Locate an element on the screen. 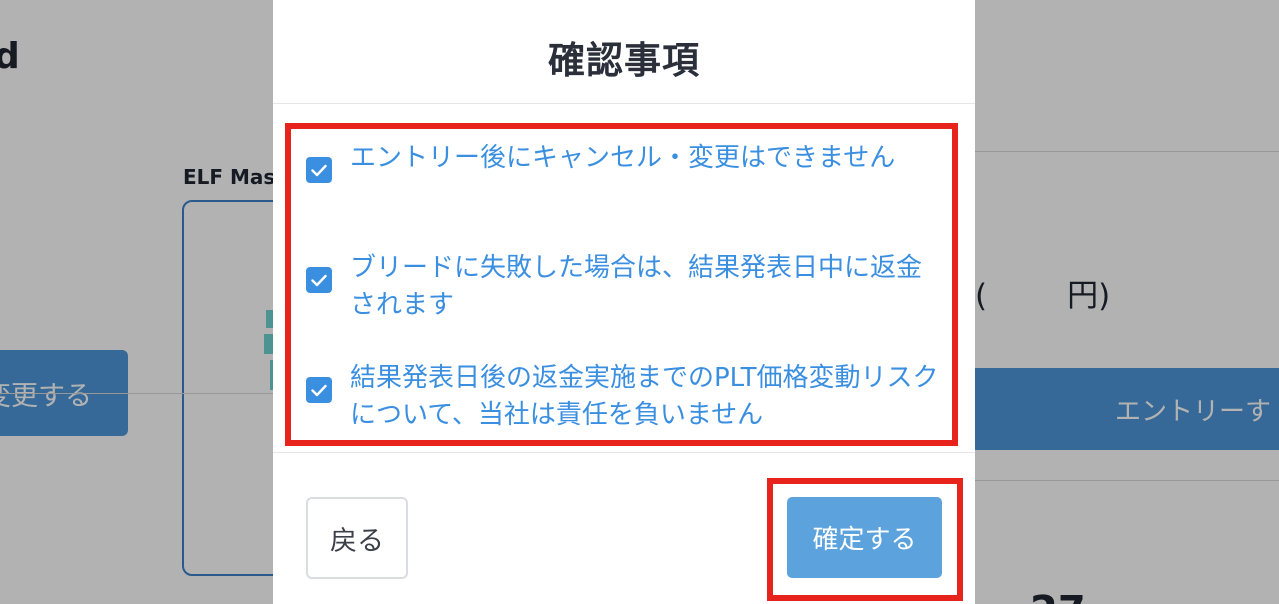  checklist-item: ブリードに失敗した場合は、結果発表日中に返金されます is located at coordinates (626, 287).